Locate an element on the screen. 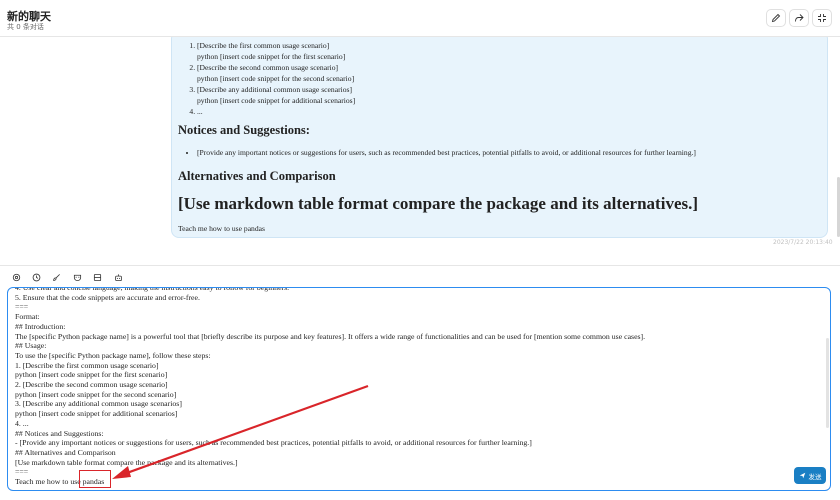 The height and width of the screenshot is (500, 840). input-toolbar is located at coordinates (420, 276).